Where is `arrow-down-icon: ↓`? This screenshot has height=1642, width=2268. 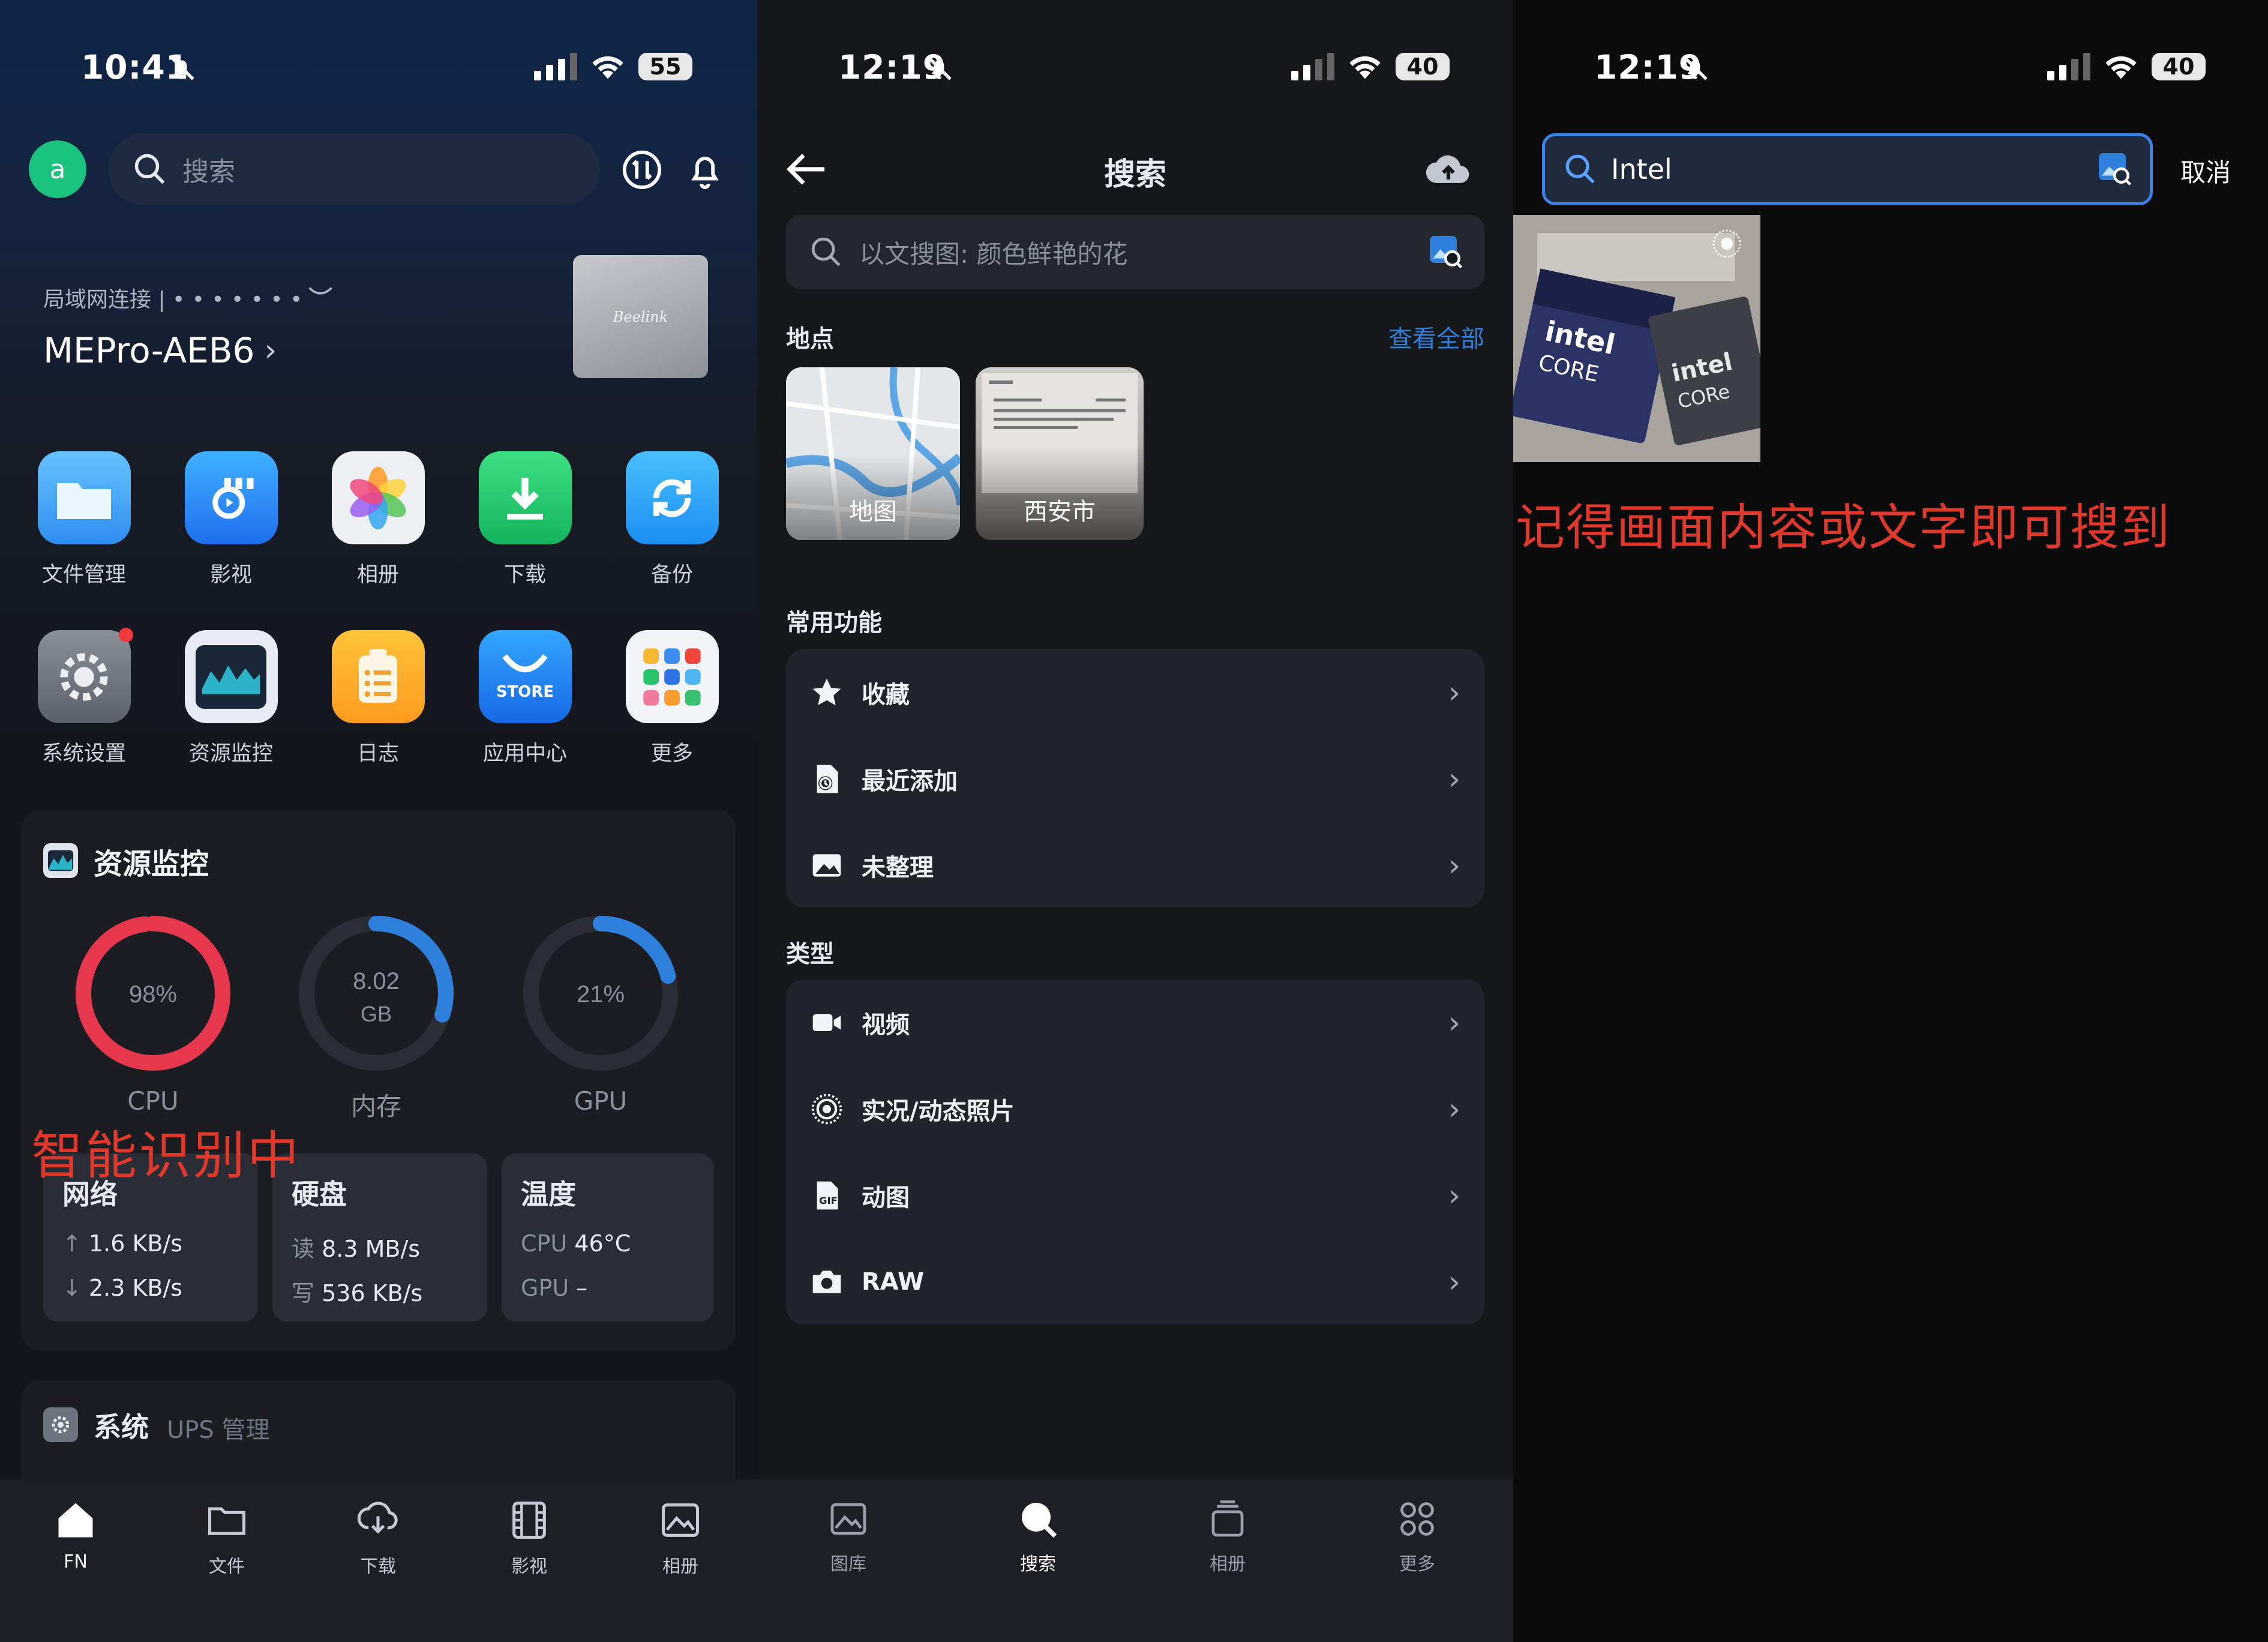
arrow-down-icon: ↓ is located at coordinates (72, 1288).